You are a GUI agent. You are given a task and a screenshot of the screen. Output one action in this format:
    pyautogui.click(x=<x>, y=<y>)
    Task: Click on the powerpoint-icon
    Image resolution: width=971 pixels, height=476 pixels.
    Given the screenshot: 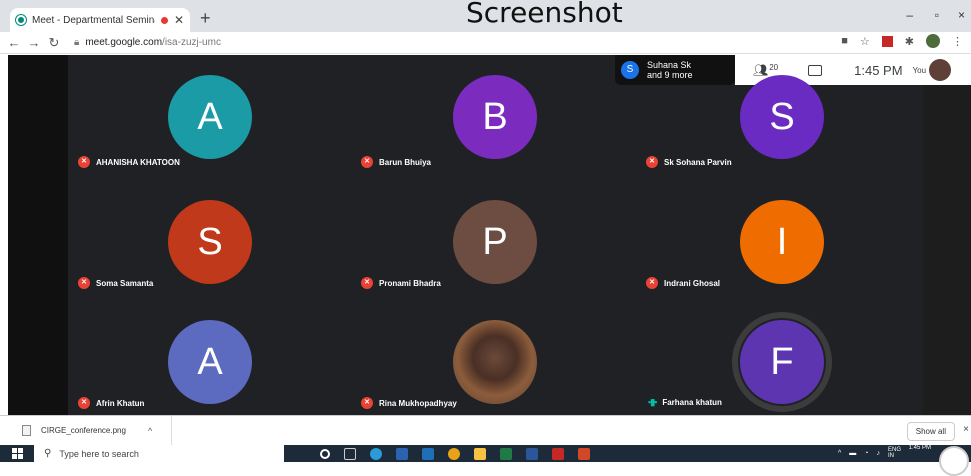 What is the action you would take?
    pyautogui.click(x=584, y=453)
    